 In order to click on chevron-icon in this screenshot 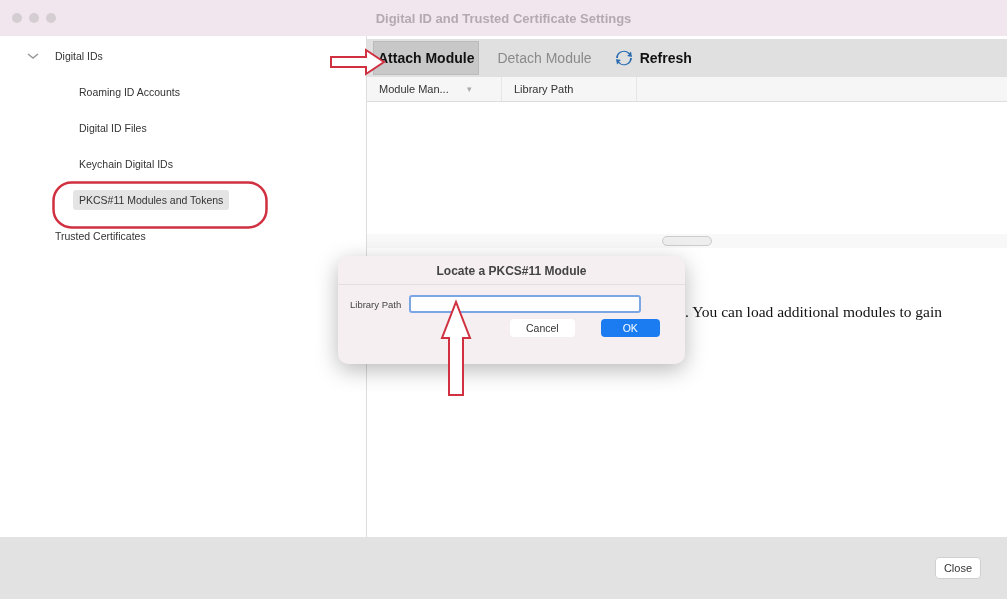, I will do `click(33, 56)`.